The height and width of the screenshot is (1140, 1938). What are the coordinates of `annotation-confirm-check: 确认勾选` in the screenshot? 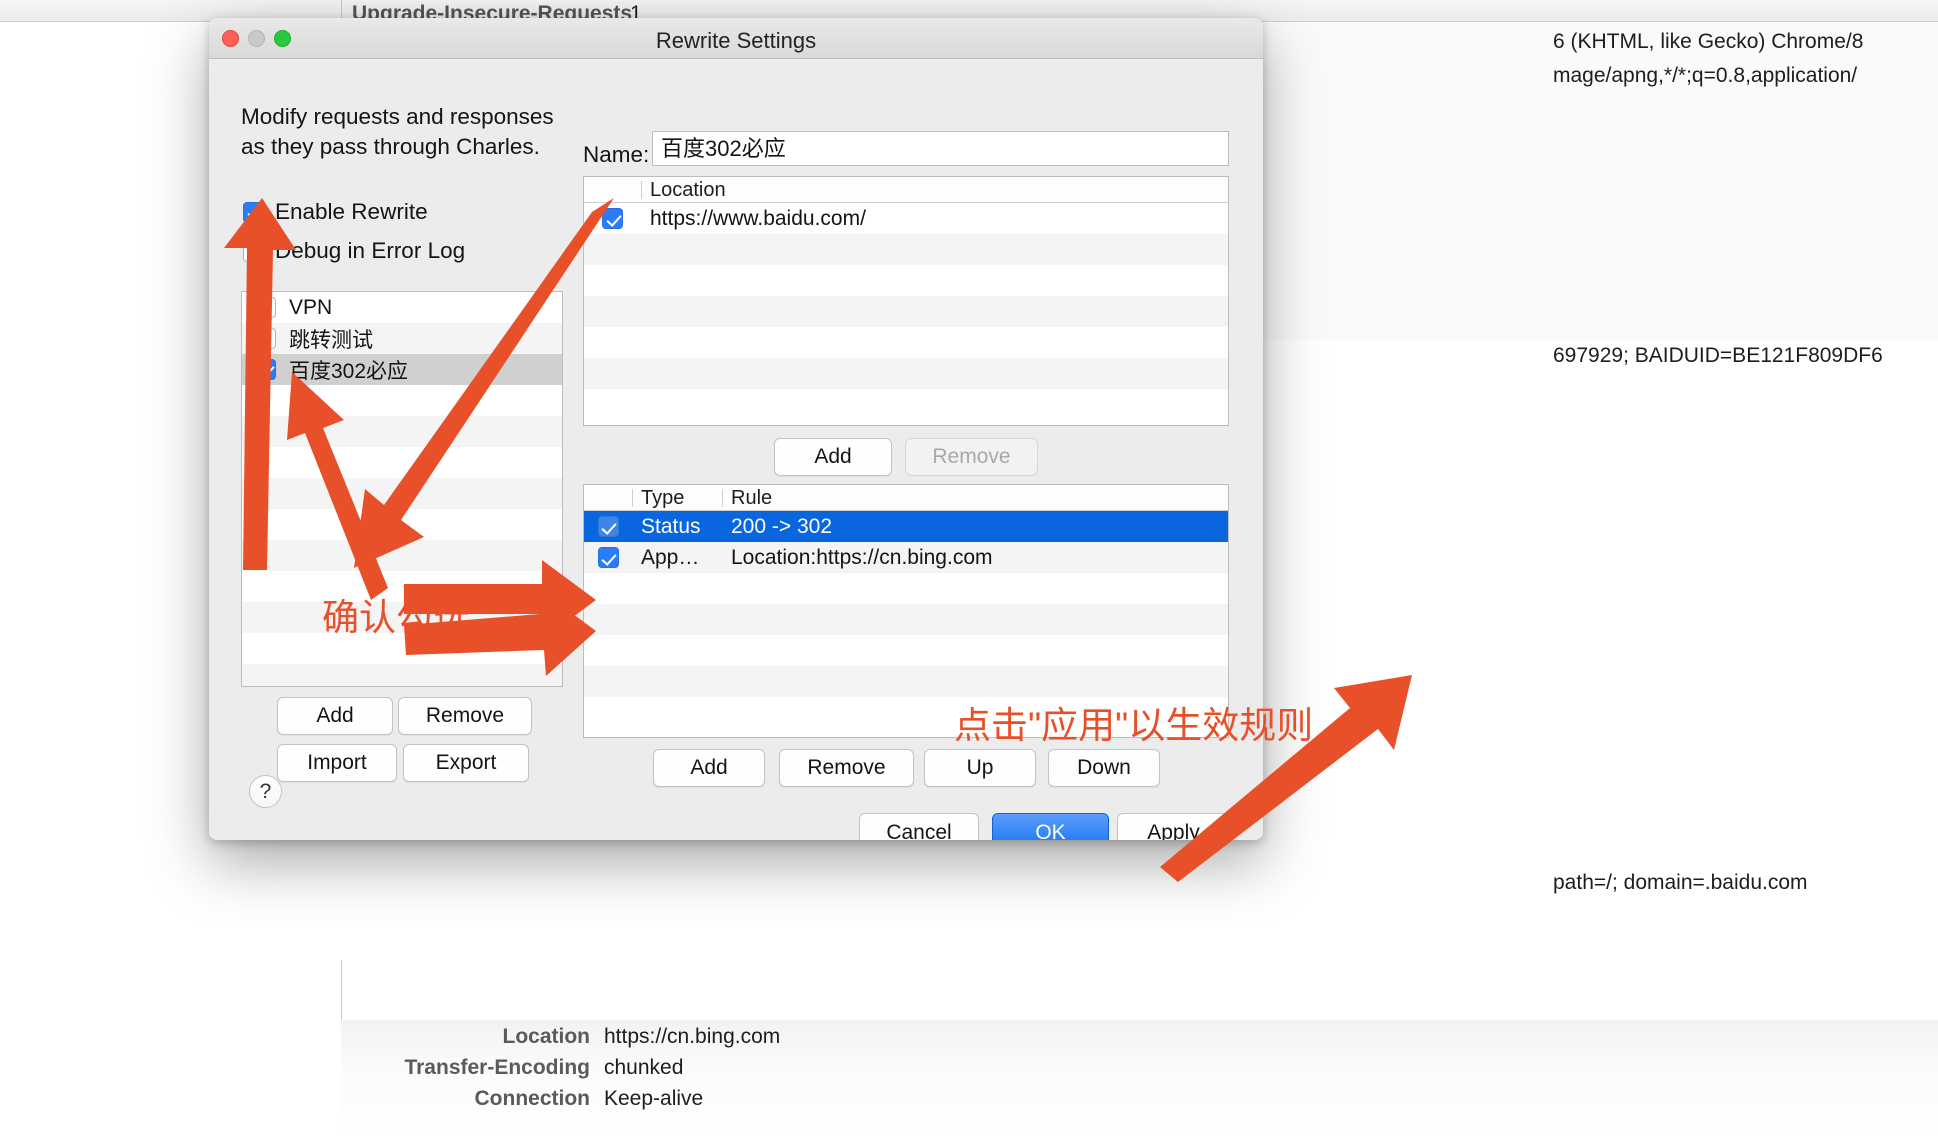 It's located at (396, 617).